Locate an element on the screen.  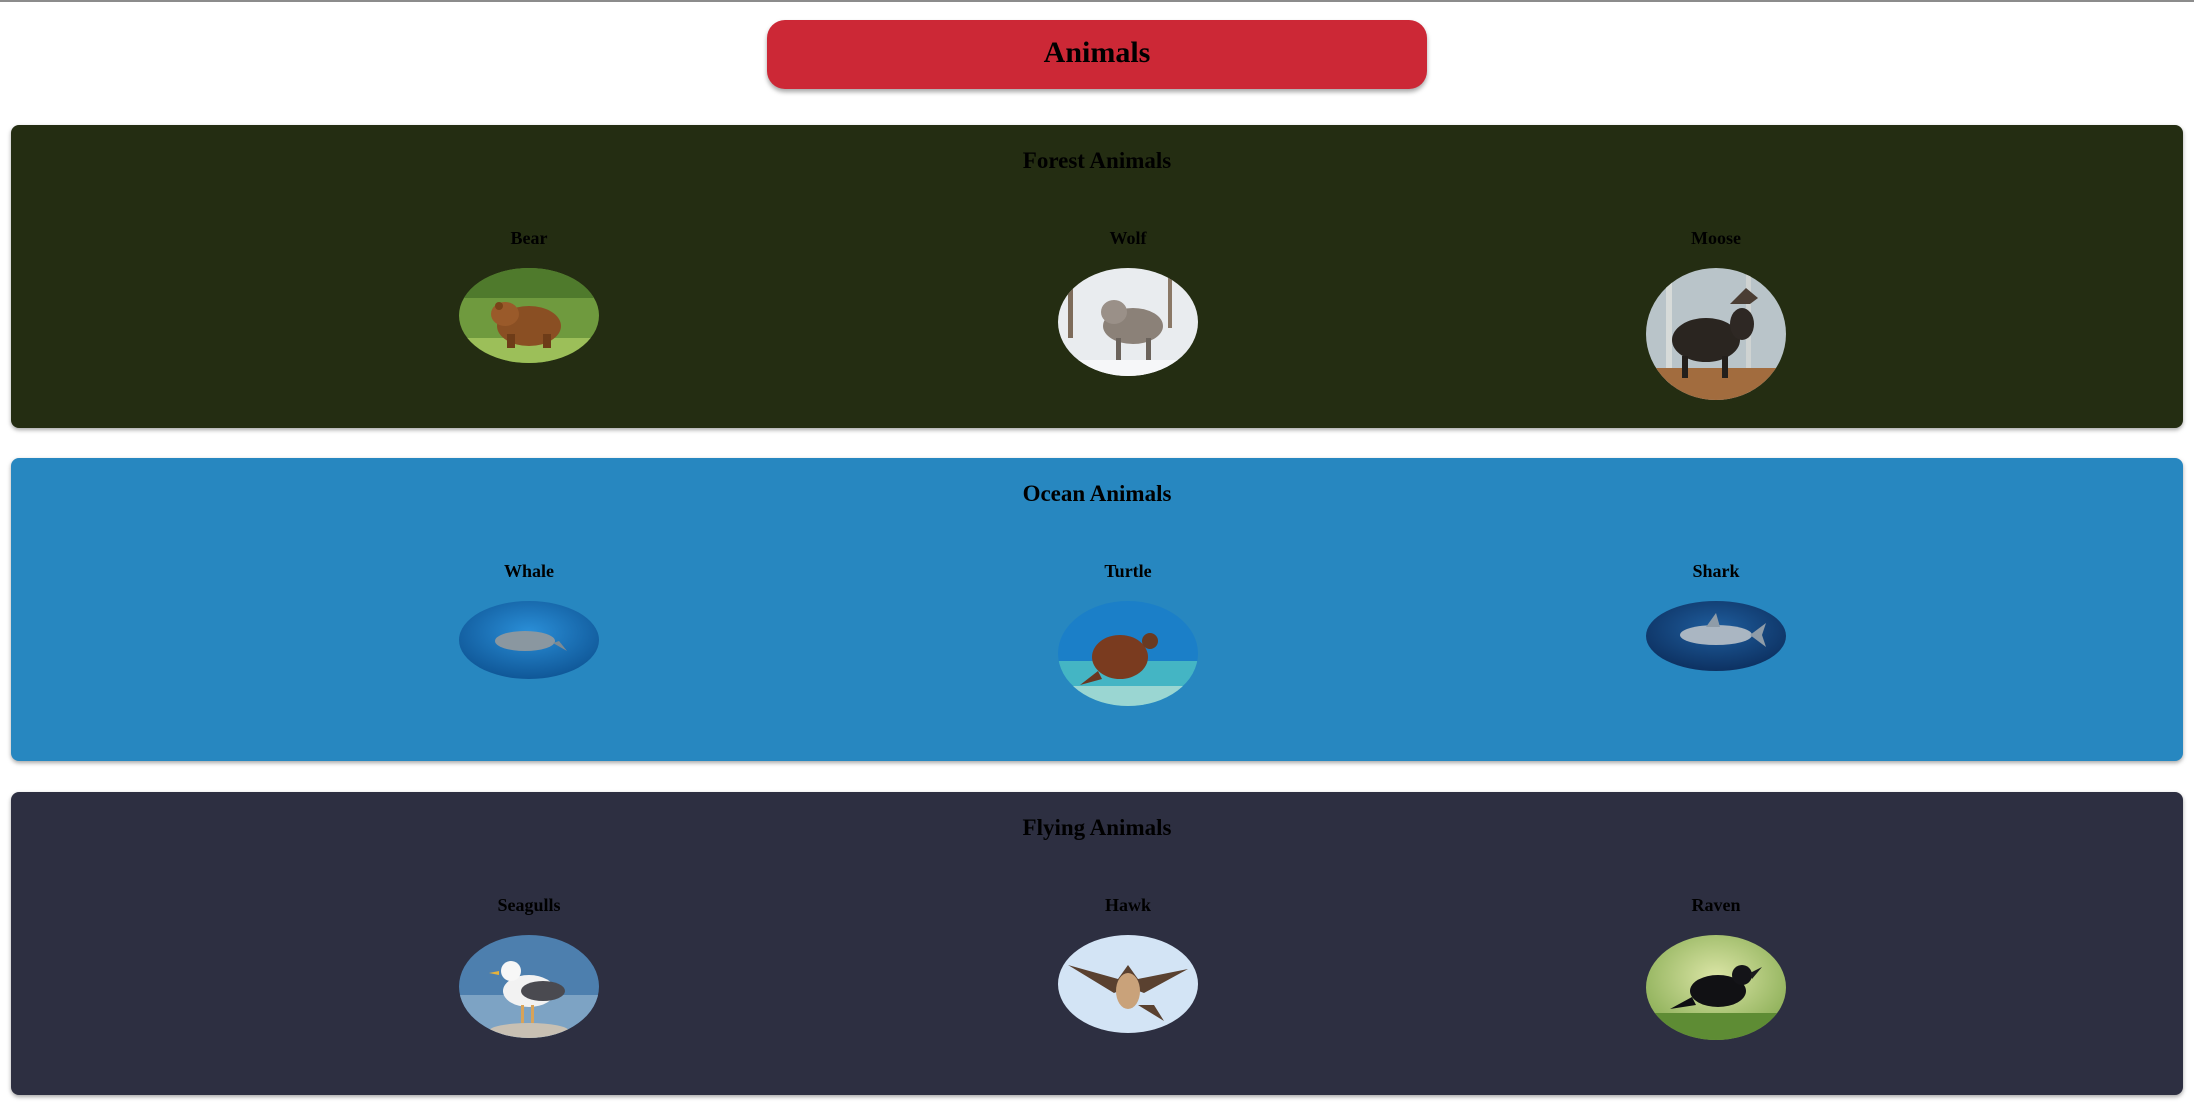
moose-photo is located at coordinates (1716, 334).